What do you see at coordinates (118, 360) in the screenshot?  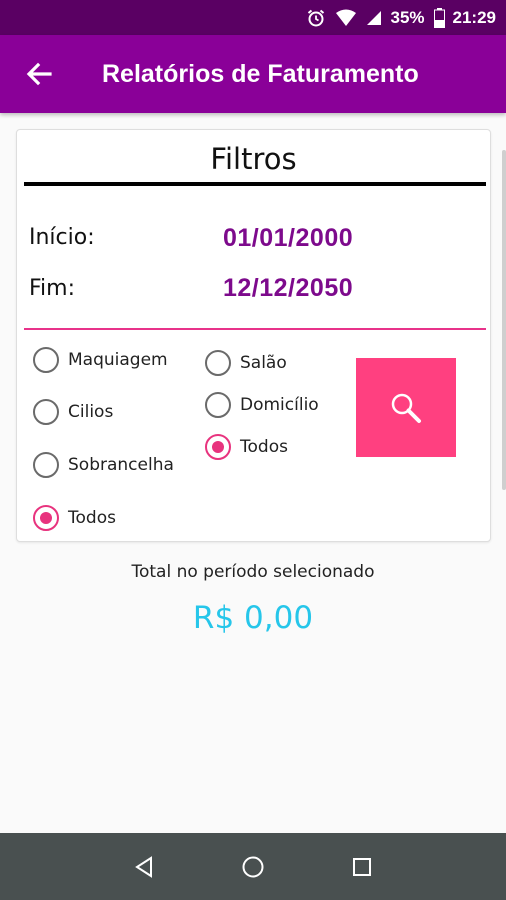 I see `radio-label: Maquiagem` at bounding box center [118, 360].